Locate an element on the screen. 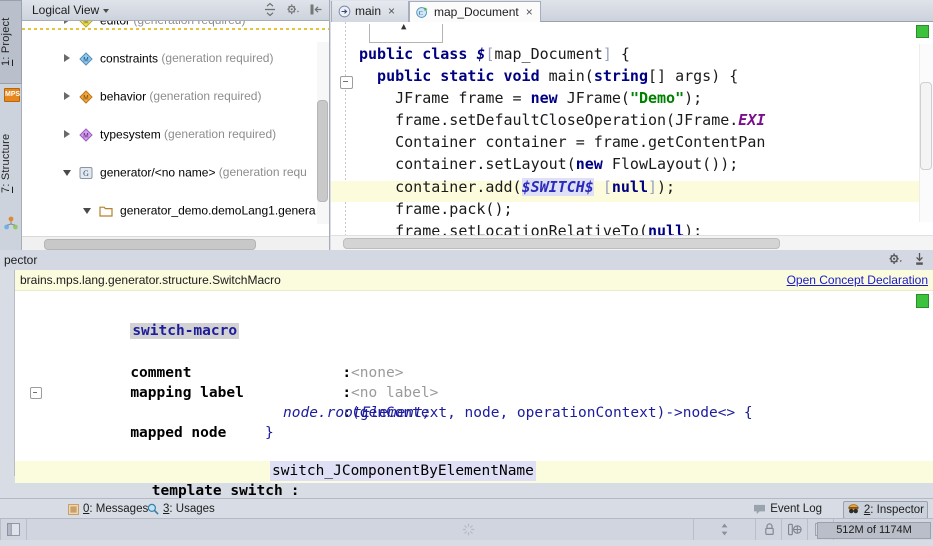 The image size is (933, 546). editor-vertical-scrollbar is located at coordinates (926, 133).